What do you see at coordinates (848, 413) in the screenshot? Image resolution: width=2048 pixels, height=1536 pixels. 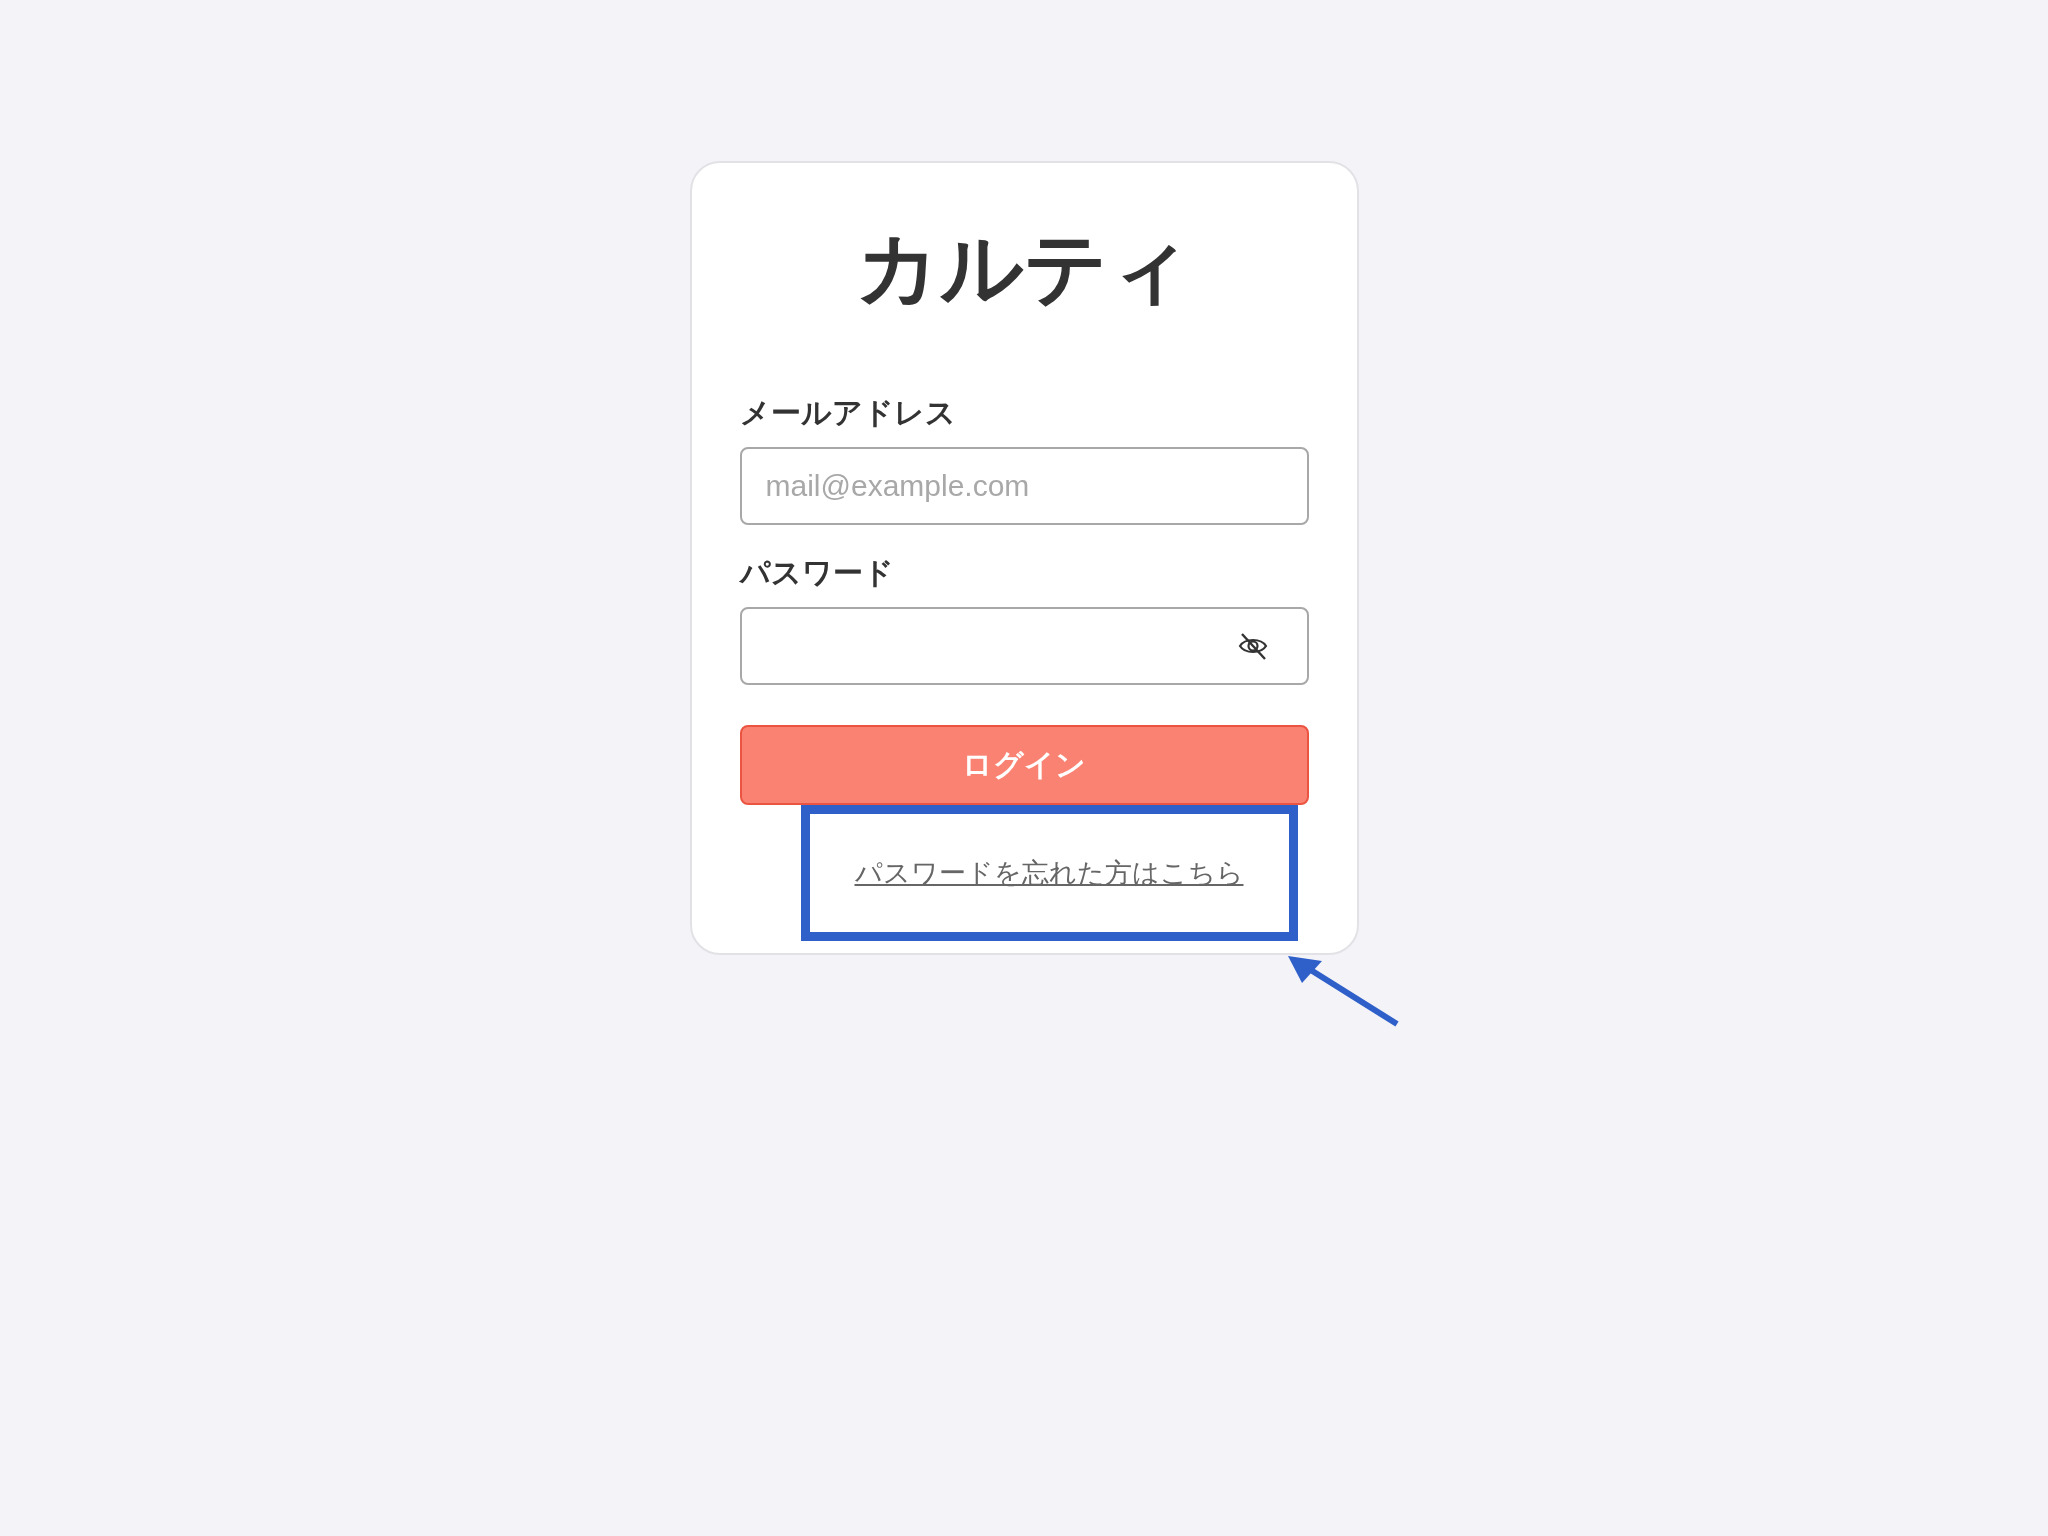 I see `field-label: メールアドレス` at bounding box center [848, 413].